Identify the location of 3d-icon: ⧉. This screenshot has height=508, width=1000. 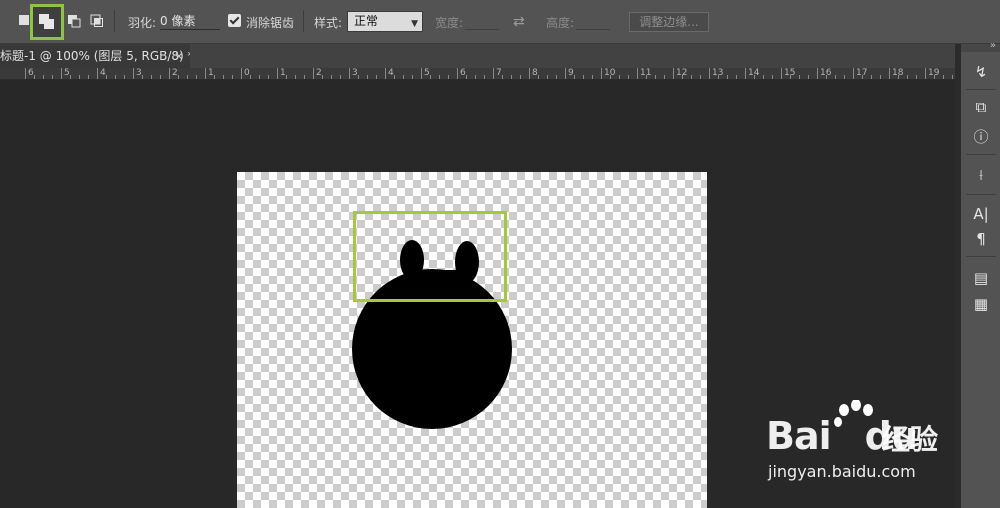
(981, 107).